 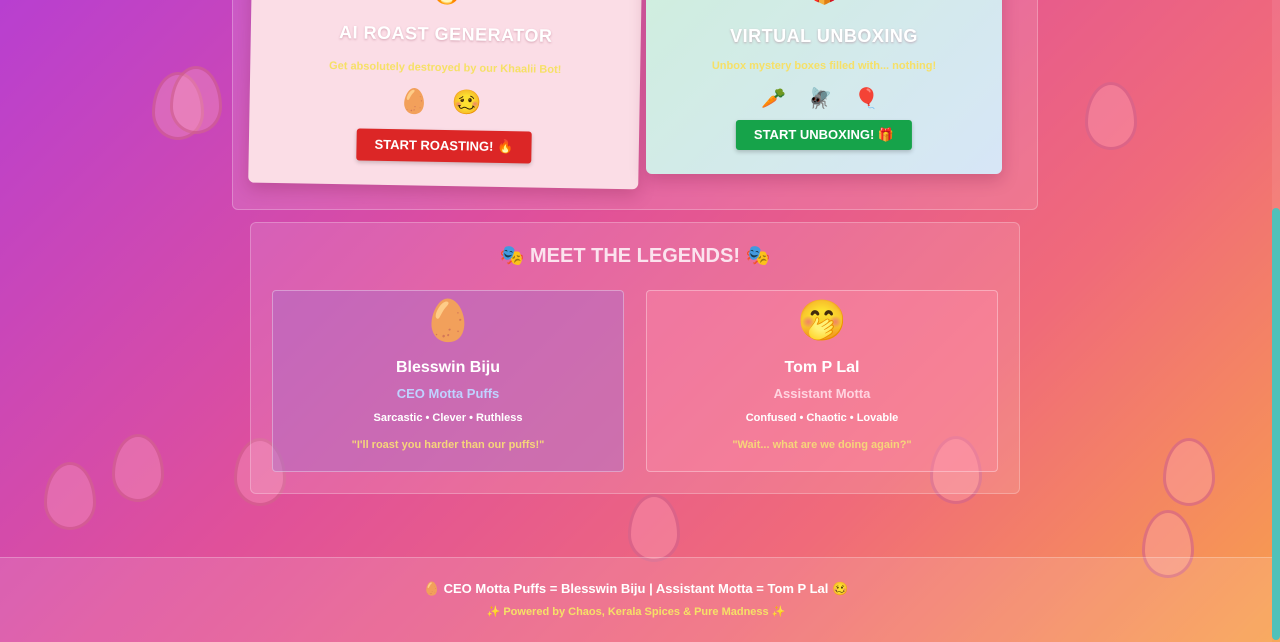 What do you see at coordinates (822, 321) in the screenshot?
I see `smirk-face-avatar-icon: 🤭` at bounding box center [822, 321].